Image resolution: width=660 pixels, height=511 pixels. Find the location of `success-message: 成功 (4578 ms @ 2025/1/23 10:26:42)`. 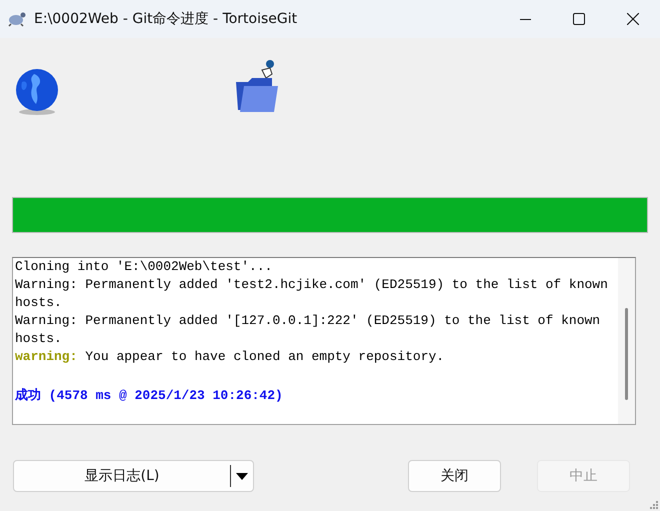

success-message: 成功 (4578 ms @ 2025/1/23 10:26:42) is located at coordinates (149, 396).